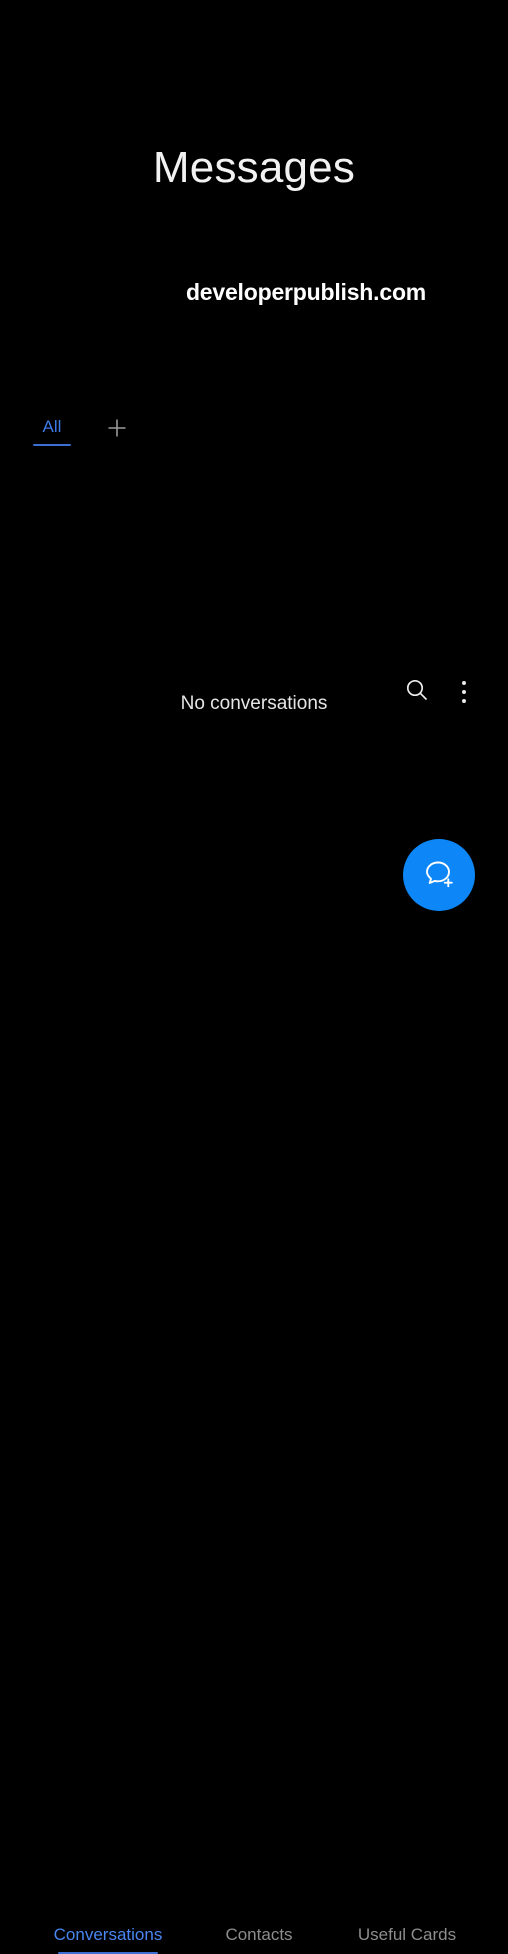  I want to click on nav-item-useful-cards: Useful Cards, so click(407, 1935).